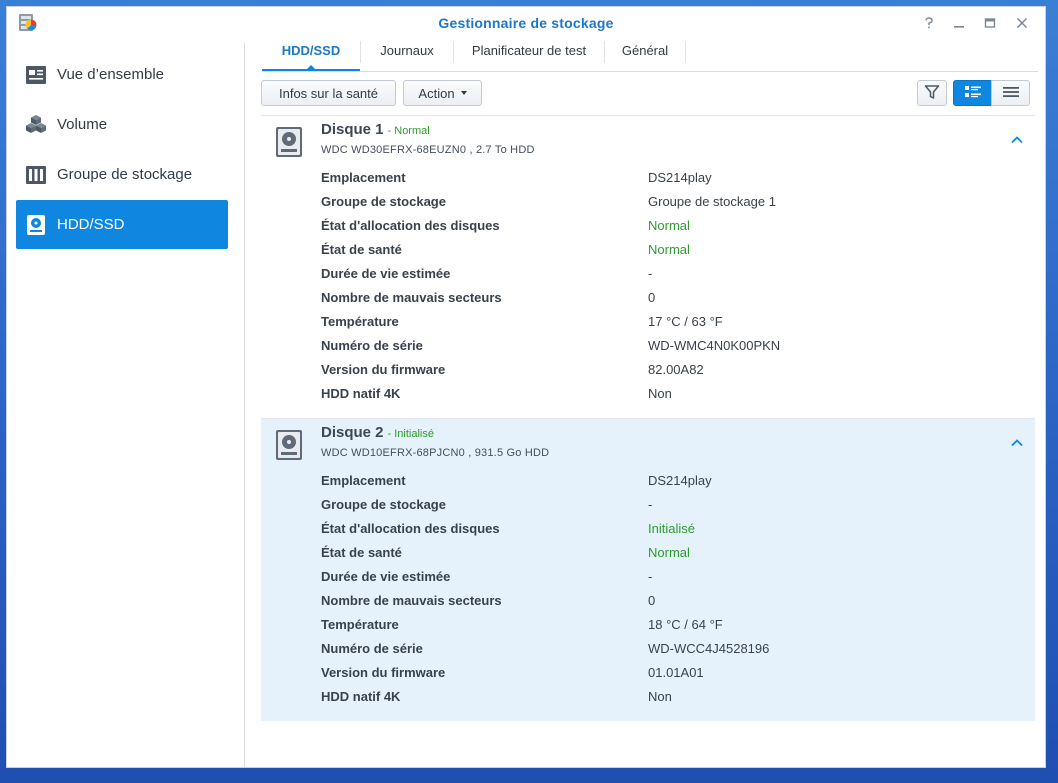 The width and height of the screenshot is (1058, 783). What do you see at coordinates (386, 273) in the screenshot?
I see `field-label: Durée de vie estimée` at bounding box center [386, 273].